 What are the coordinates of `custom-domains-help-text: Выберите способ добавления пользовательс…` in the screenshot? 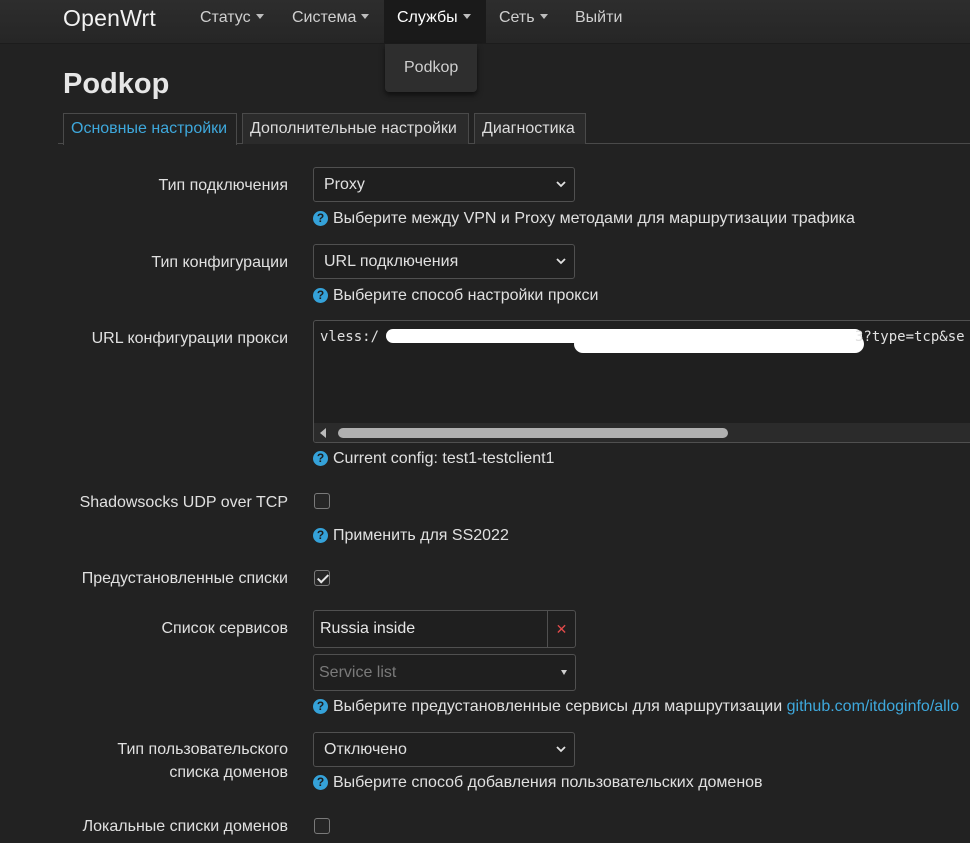 It's located at (548, 782).